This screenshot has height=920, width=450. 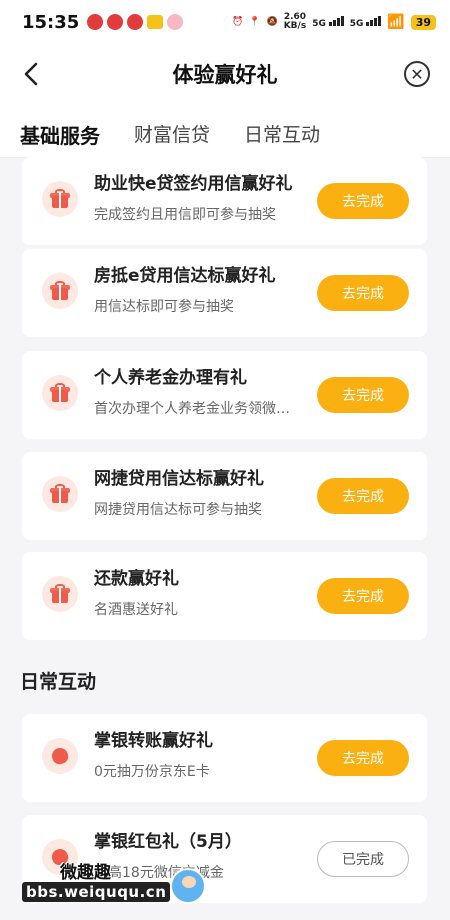 What do you see at coordinates (224, 496) in the screenshot?
I see `task-card: 网捷贷用信达标赢好礼 网捷贷用信达标可参与抽奖 去完成` at bounding box center [224, 496].